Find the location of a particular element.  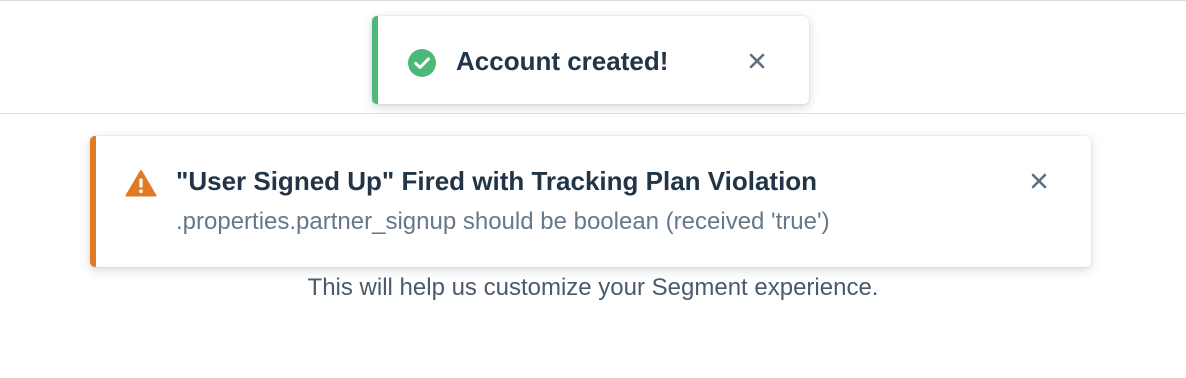

warning-triangle-icon is located at coordinates (141, 183).